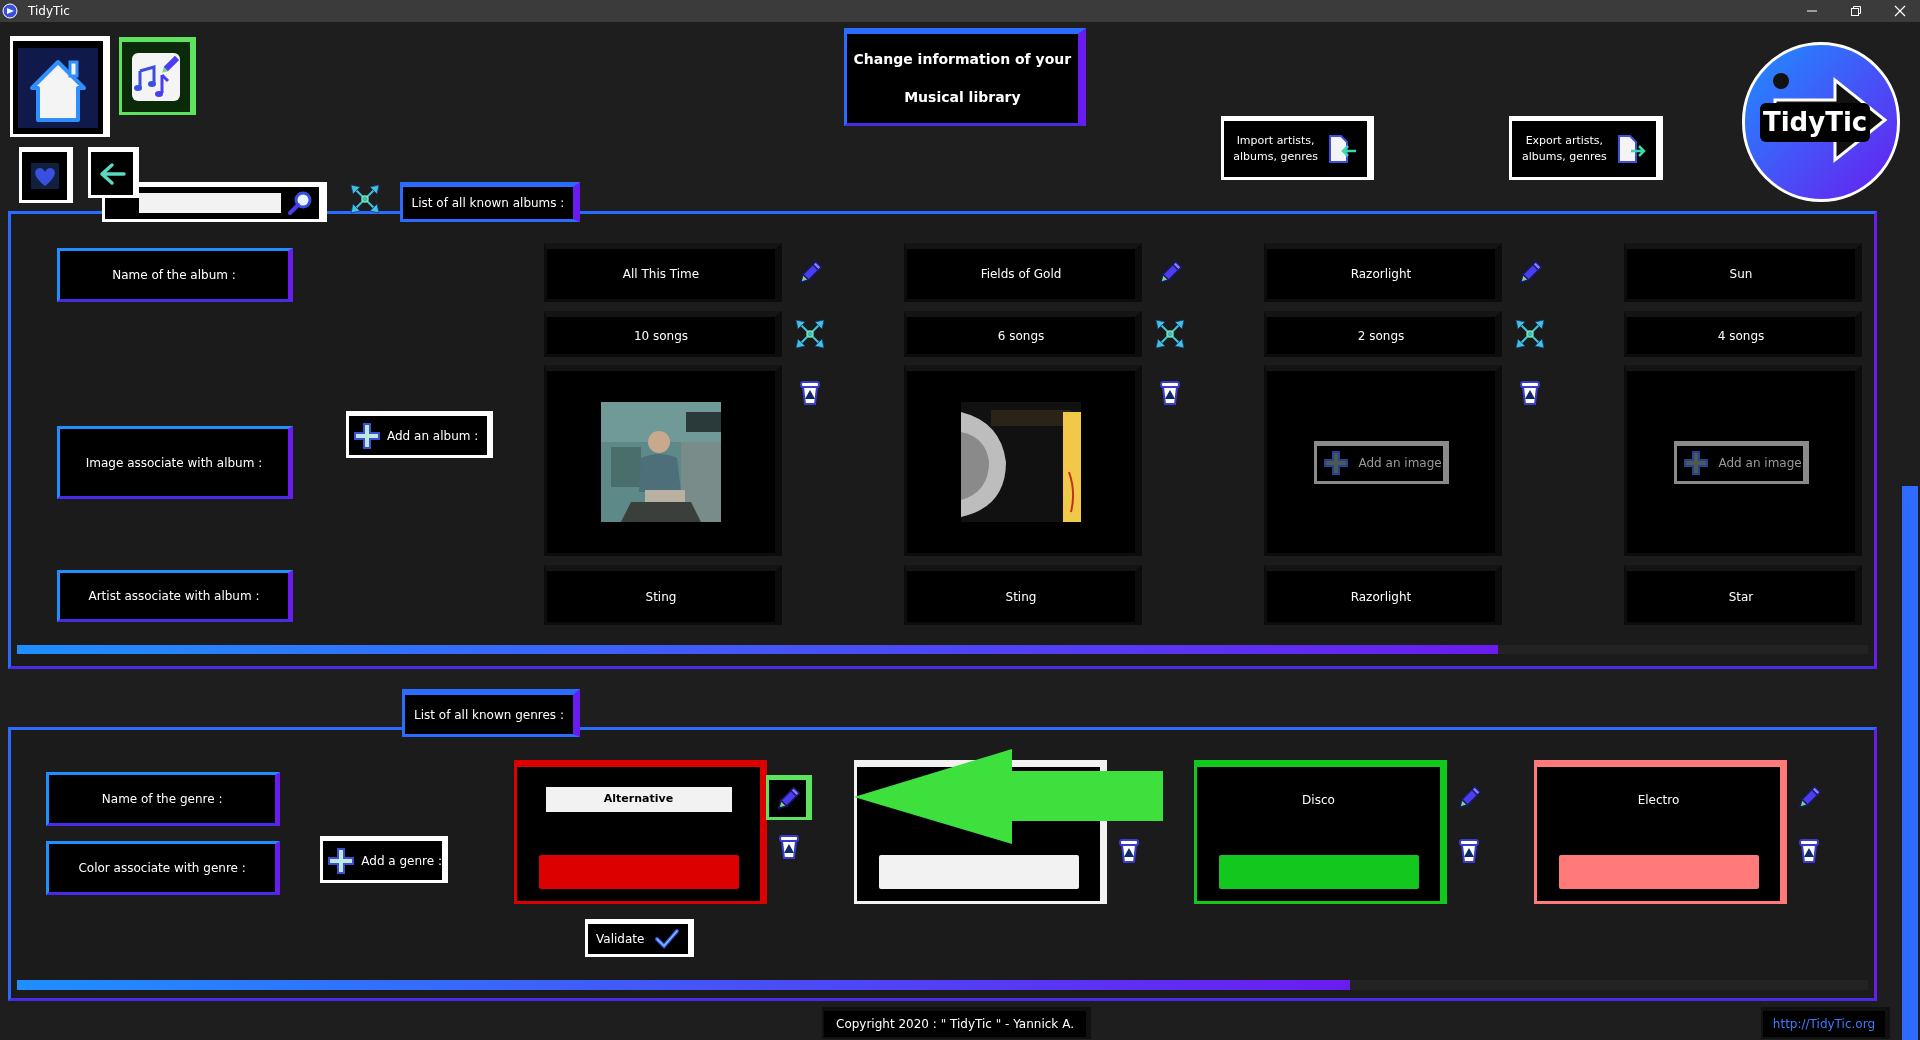  I want to click on field-label: Color associate with genre :, so click(163, 868).